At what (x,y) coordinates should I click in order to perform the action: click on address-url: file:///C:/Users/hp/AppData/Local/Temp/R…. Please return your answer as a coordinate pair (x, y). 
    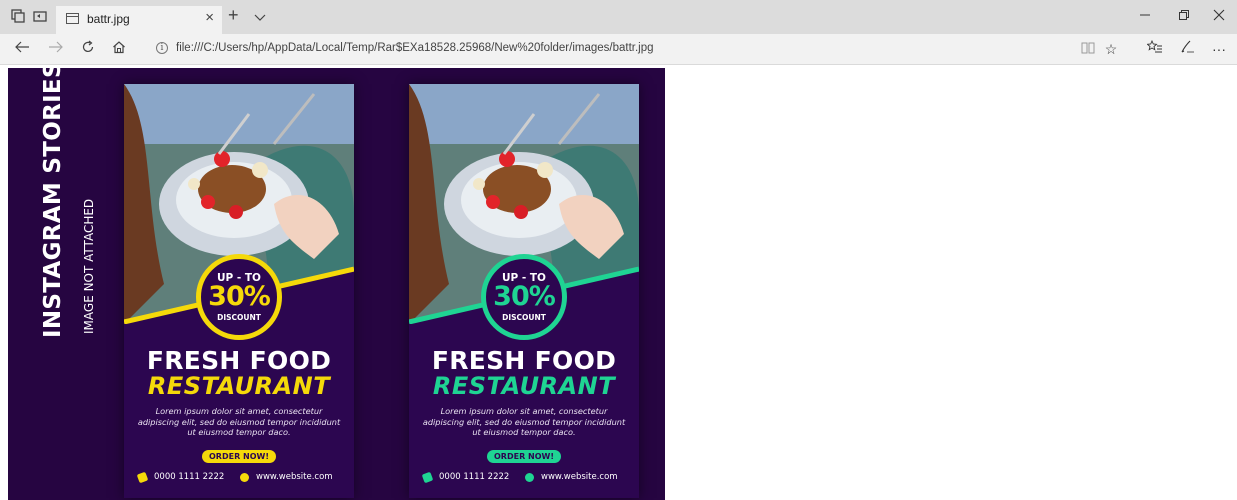
    Looking at the image, I should click on (415, 48).